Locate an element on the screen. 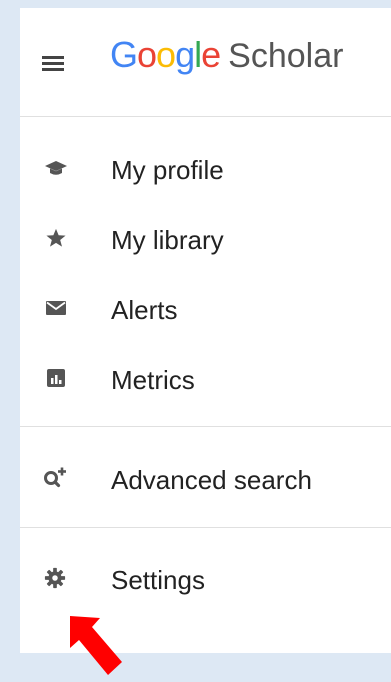 The width and height of the screenshot is (391, 682). google-wordmark: Google is located at coordinates (165, 54).